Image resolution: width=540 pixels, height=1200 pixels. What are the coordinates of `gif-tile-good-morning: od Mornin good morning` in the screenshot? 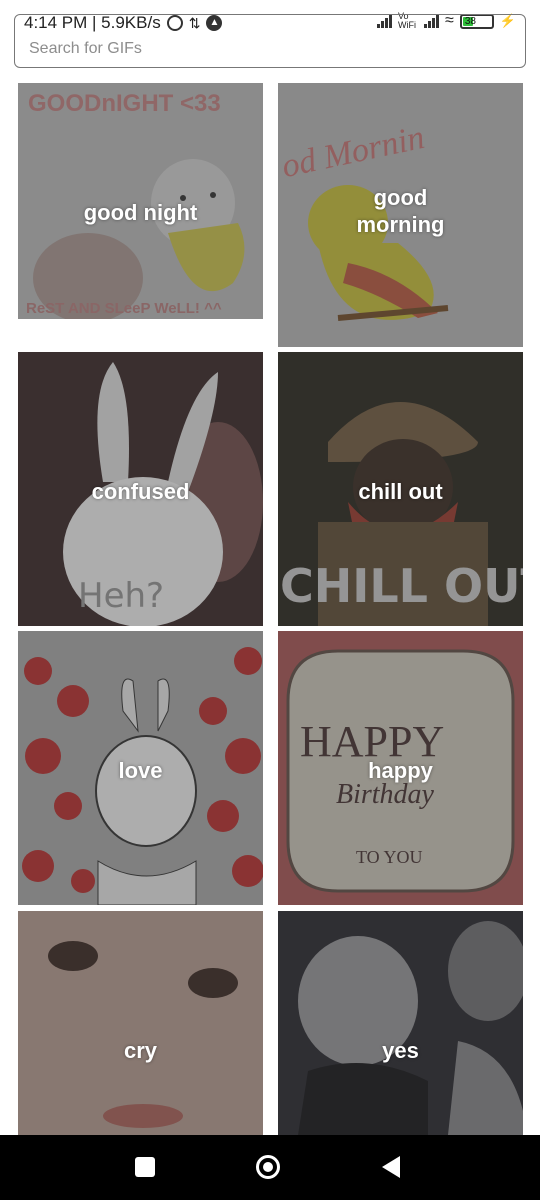 It's located at (400, 215).